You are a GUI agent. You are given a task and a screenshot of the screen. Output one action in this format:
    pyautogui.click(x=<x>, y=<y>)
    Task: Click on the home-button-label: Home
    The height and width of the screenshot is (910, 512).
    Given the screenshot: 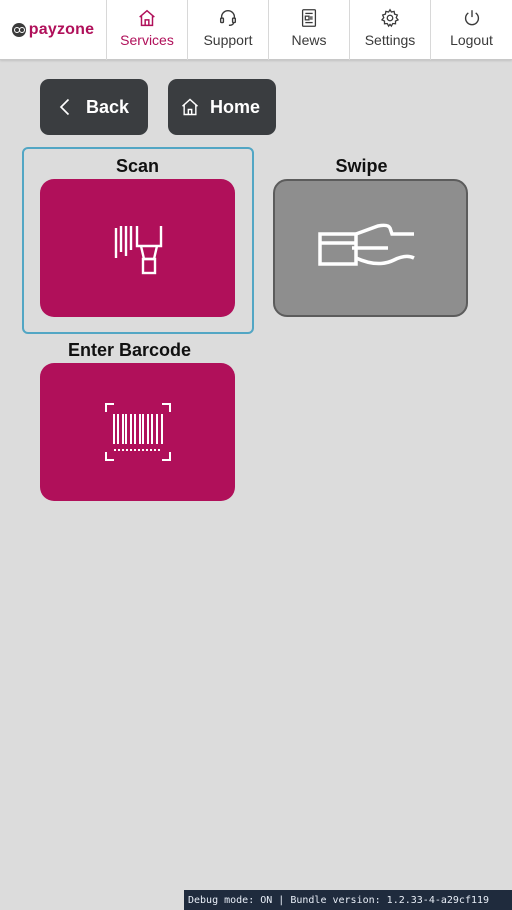 What is the action you would take?
    pyautogui.click(x=235, y=106)
    